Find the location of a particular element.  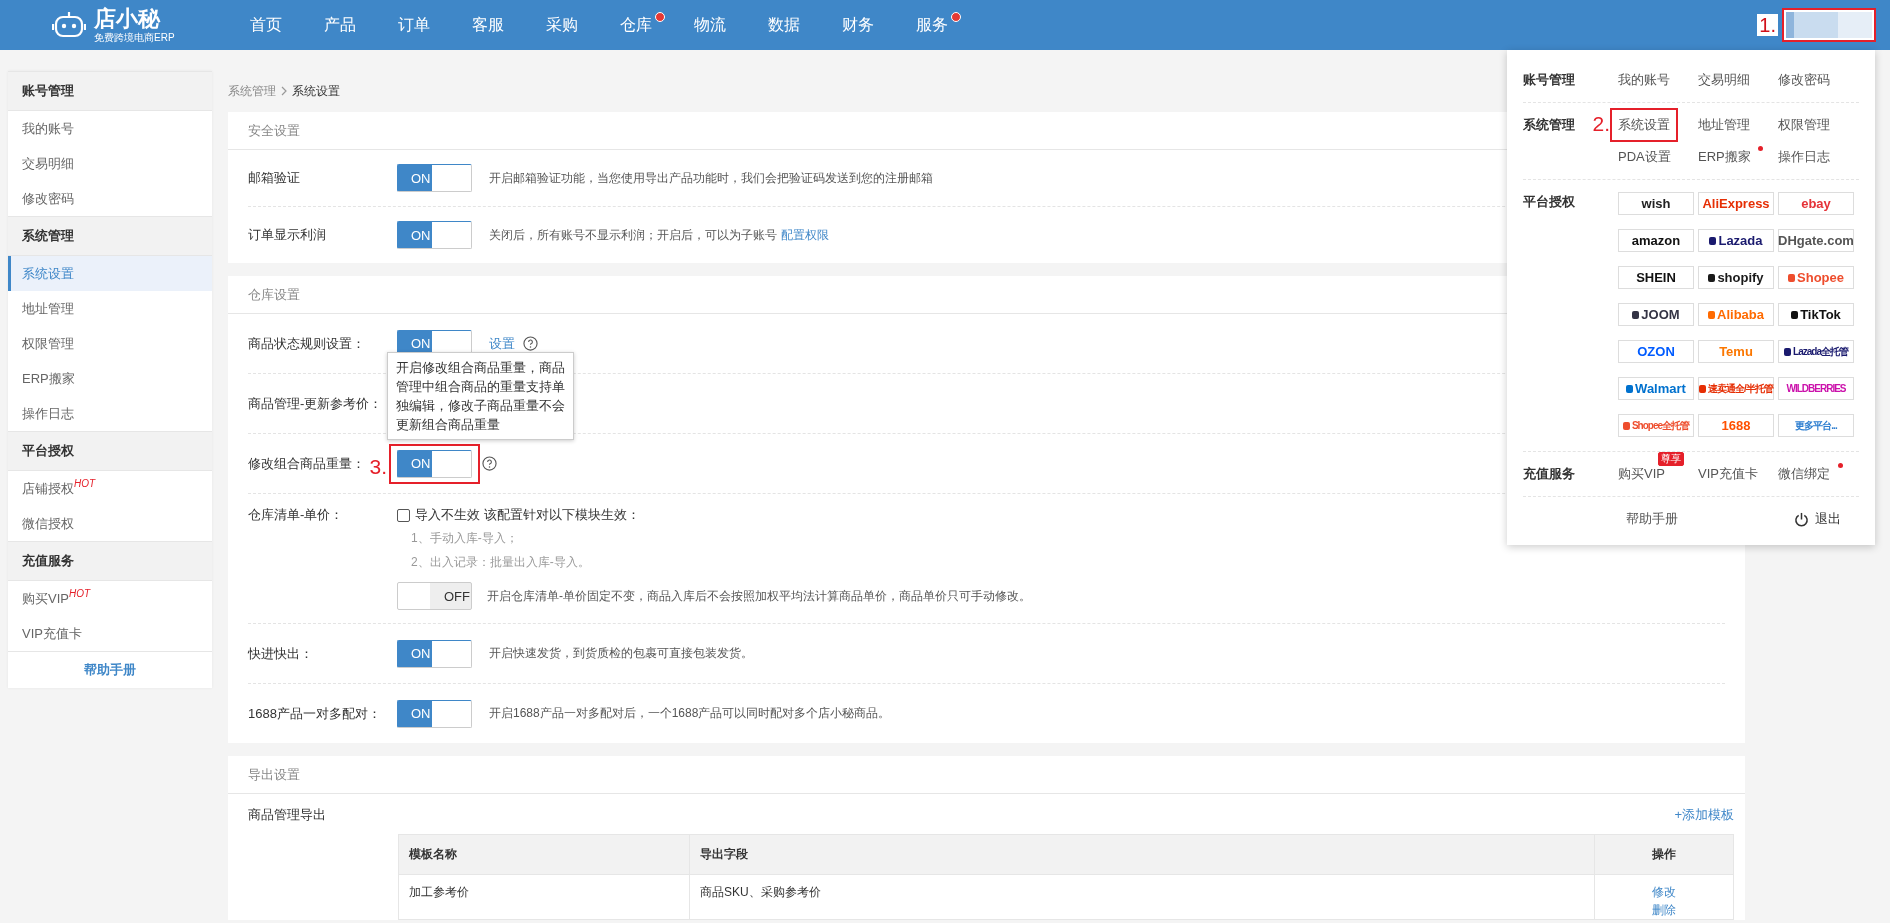

settings-link: 设置 is located at coordinates (502, 343).